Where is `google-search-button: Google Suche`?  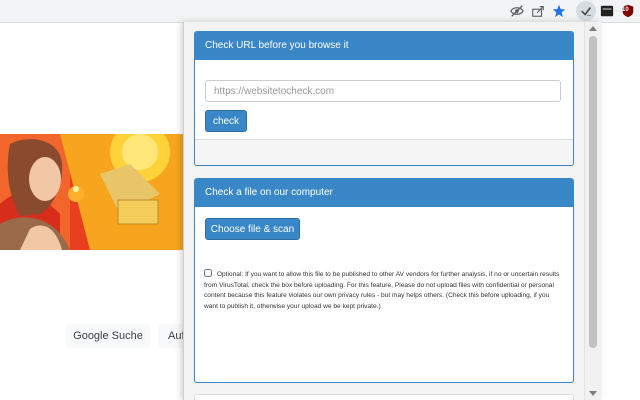
google-search-button: Google Suche is located at coordinates (108, 336).